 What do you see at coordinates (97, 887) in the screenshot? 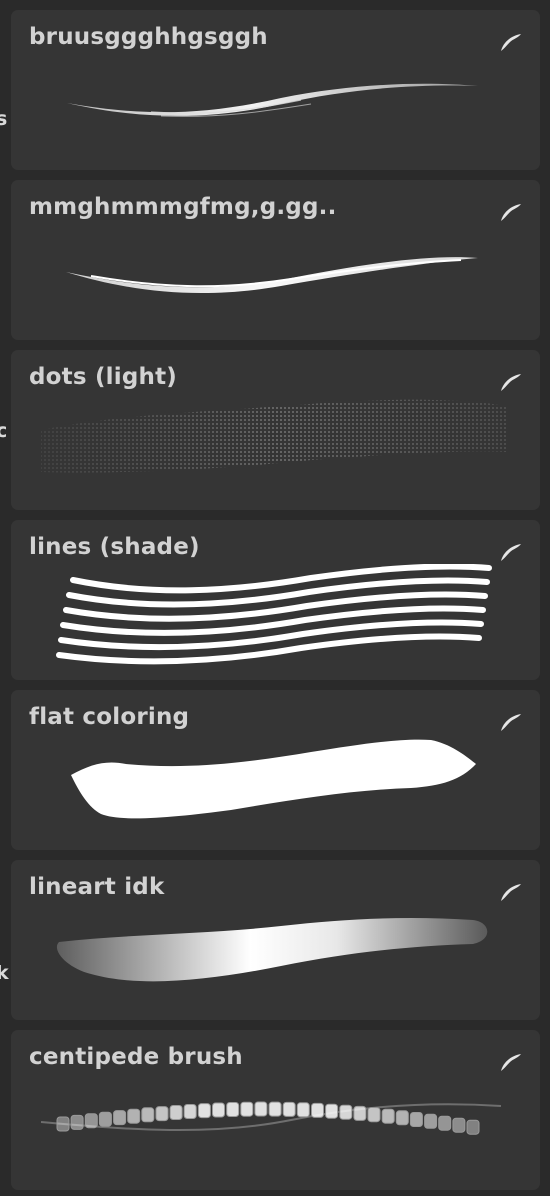
I see `brush-name: lineart idk` at bounding box center [97, 887].